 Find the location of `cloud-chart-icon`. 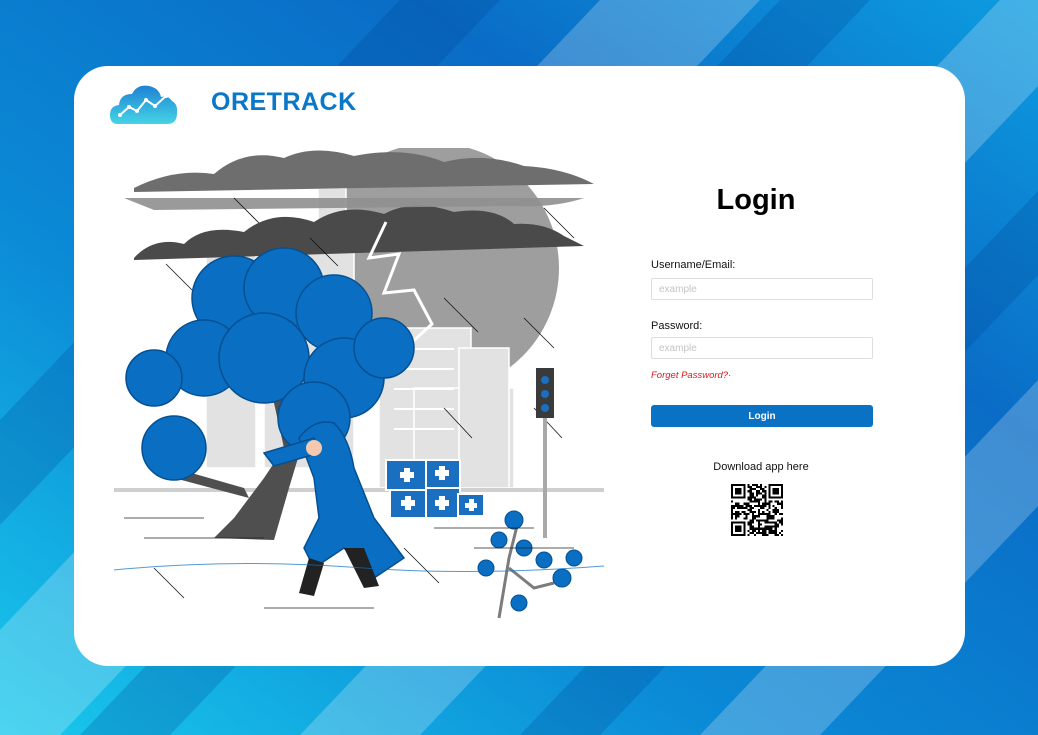

cloud-chart-icon is located at coordinates (144, 104).